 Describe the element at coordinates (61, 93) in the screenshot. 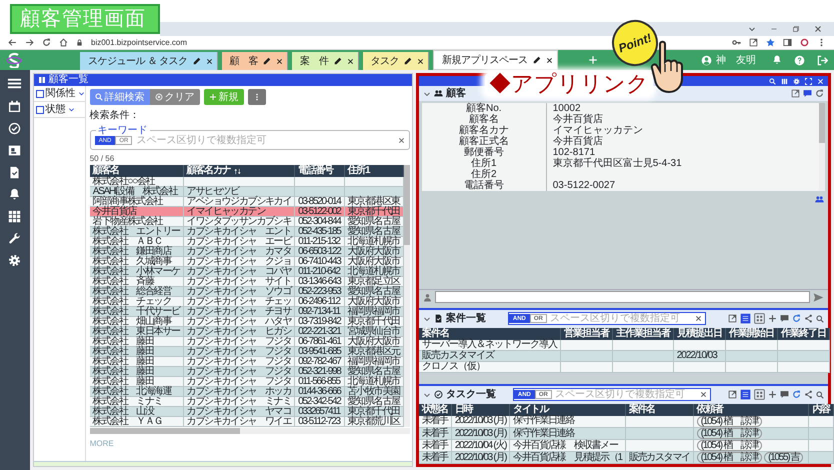

I see `filter-label: 関係性` at that location.